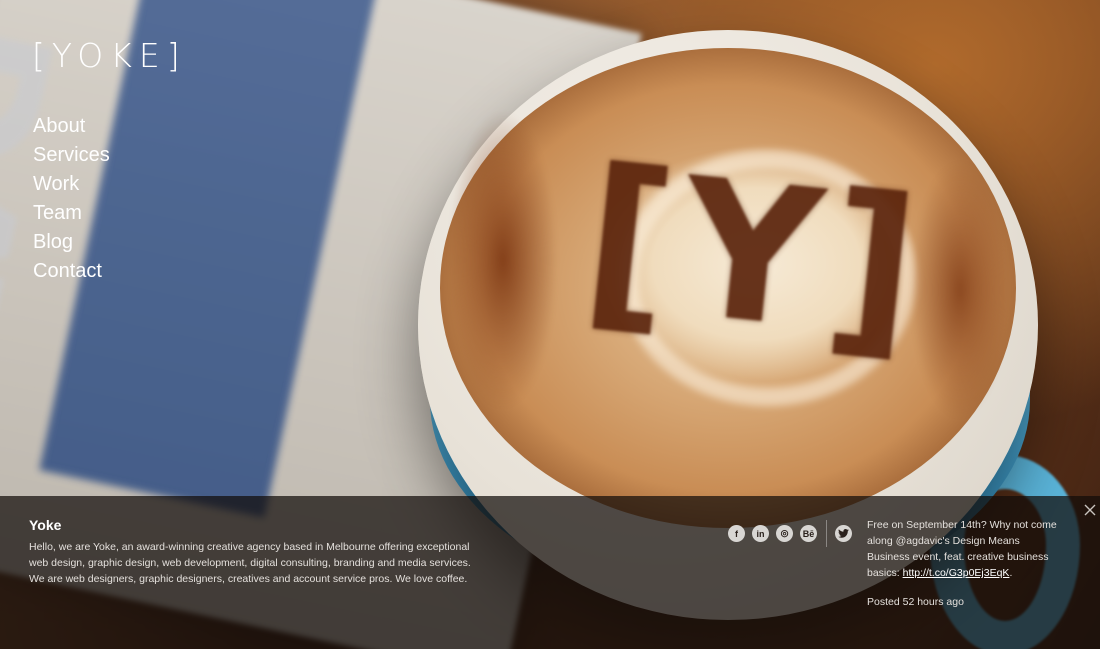 The height and width of the screenshot is (649, 1100). Describe the element at coordinates (1011, 573) in the screenshot. I see `tweet-suffix: .` at that location.